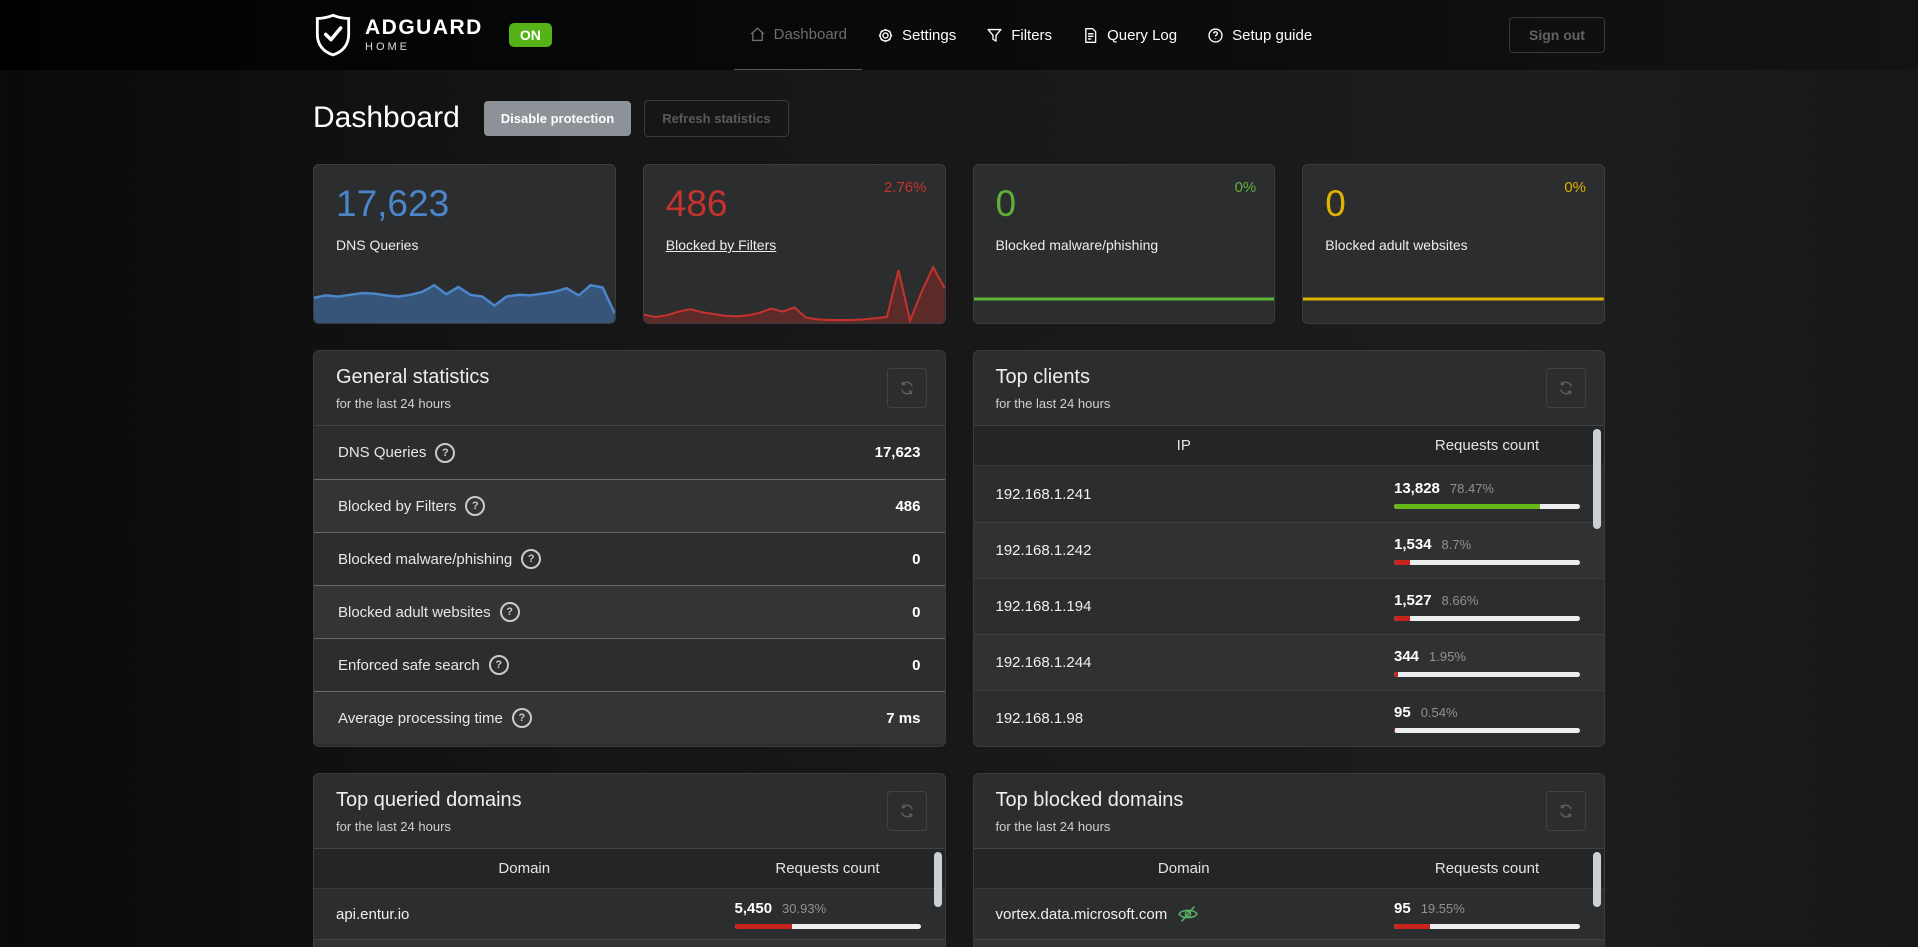 Image resolution: width=1918 pixels, height=947 pixels. What do you see at coordinates (420, 718) in the screenshot?
I see `stat-label-text: Average processing time` at bounding box center [420, 718].